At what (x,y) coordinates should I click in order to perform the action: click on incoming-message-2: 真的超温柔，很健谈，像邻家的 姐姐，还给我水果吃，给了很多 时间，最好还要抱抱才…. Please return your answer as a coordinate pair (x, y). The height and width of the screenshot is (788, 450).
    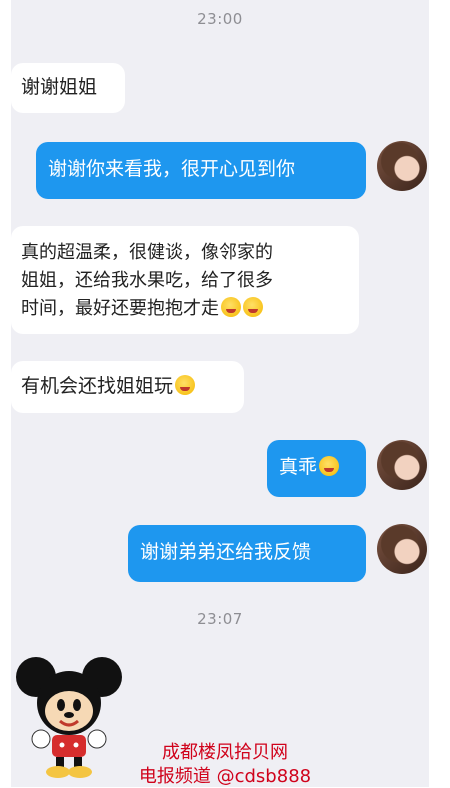
    Looking at the image, I should click on (185, 280).